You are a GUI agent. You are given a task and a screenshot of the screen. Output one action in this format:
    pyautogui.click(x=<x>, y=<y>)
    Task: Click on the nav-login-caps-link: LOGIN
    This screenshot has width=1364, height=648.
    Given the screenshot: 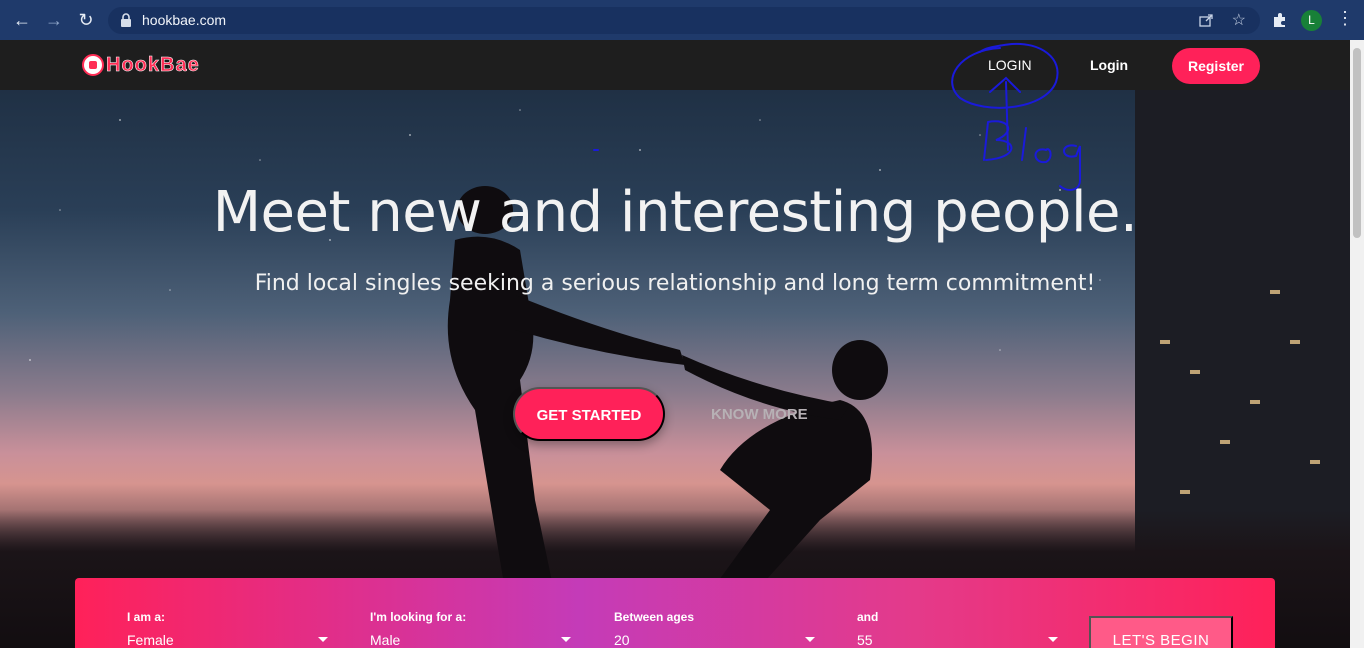 What is the action you would take?
    pyautogui.click(x=1010, y=65)
    